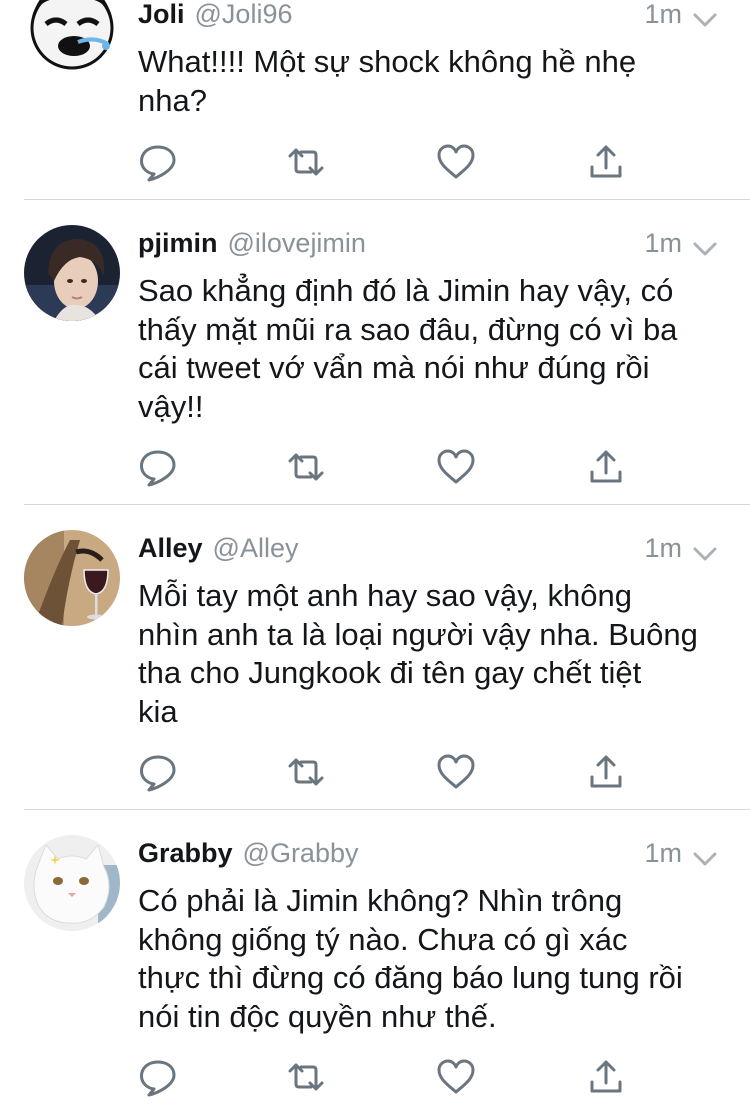  Describe the element at coordinates (301, 853) in the screenshot. I see `user-handle: @Grabby` at that location.